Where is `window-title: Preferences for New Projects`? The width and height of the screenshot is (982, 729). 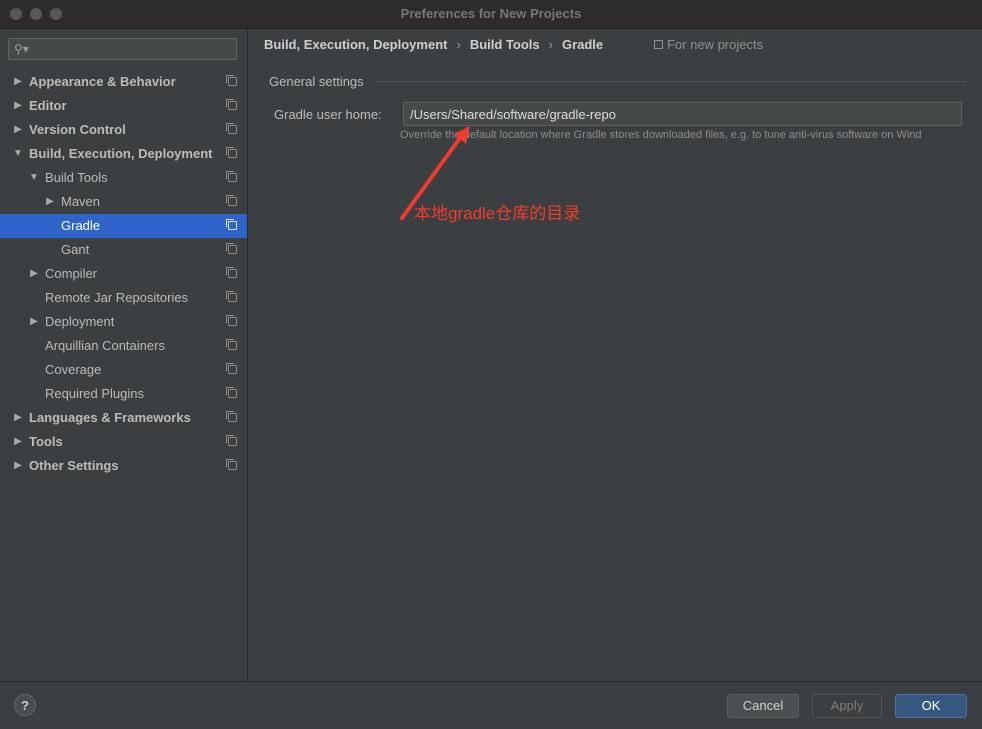 window-title: Preferences for New Projects is located at coordinates (491, 13).